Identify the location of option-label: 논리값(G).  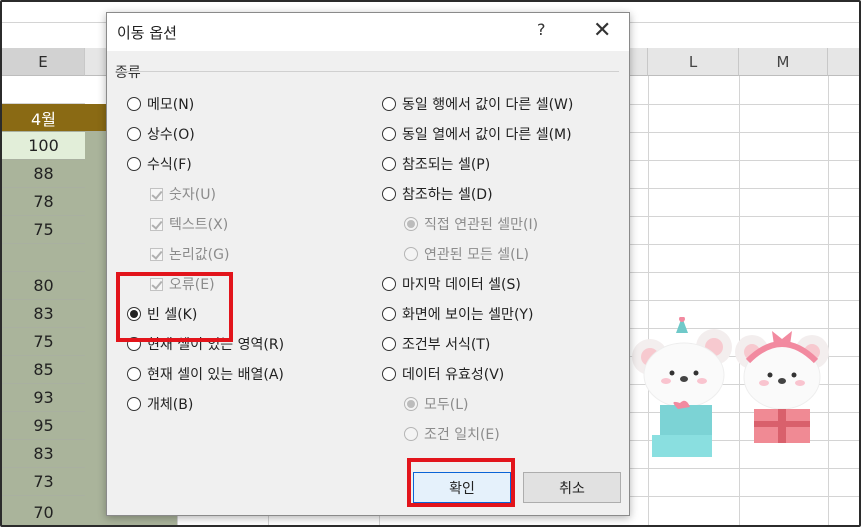
(199, 255).